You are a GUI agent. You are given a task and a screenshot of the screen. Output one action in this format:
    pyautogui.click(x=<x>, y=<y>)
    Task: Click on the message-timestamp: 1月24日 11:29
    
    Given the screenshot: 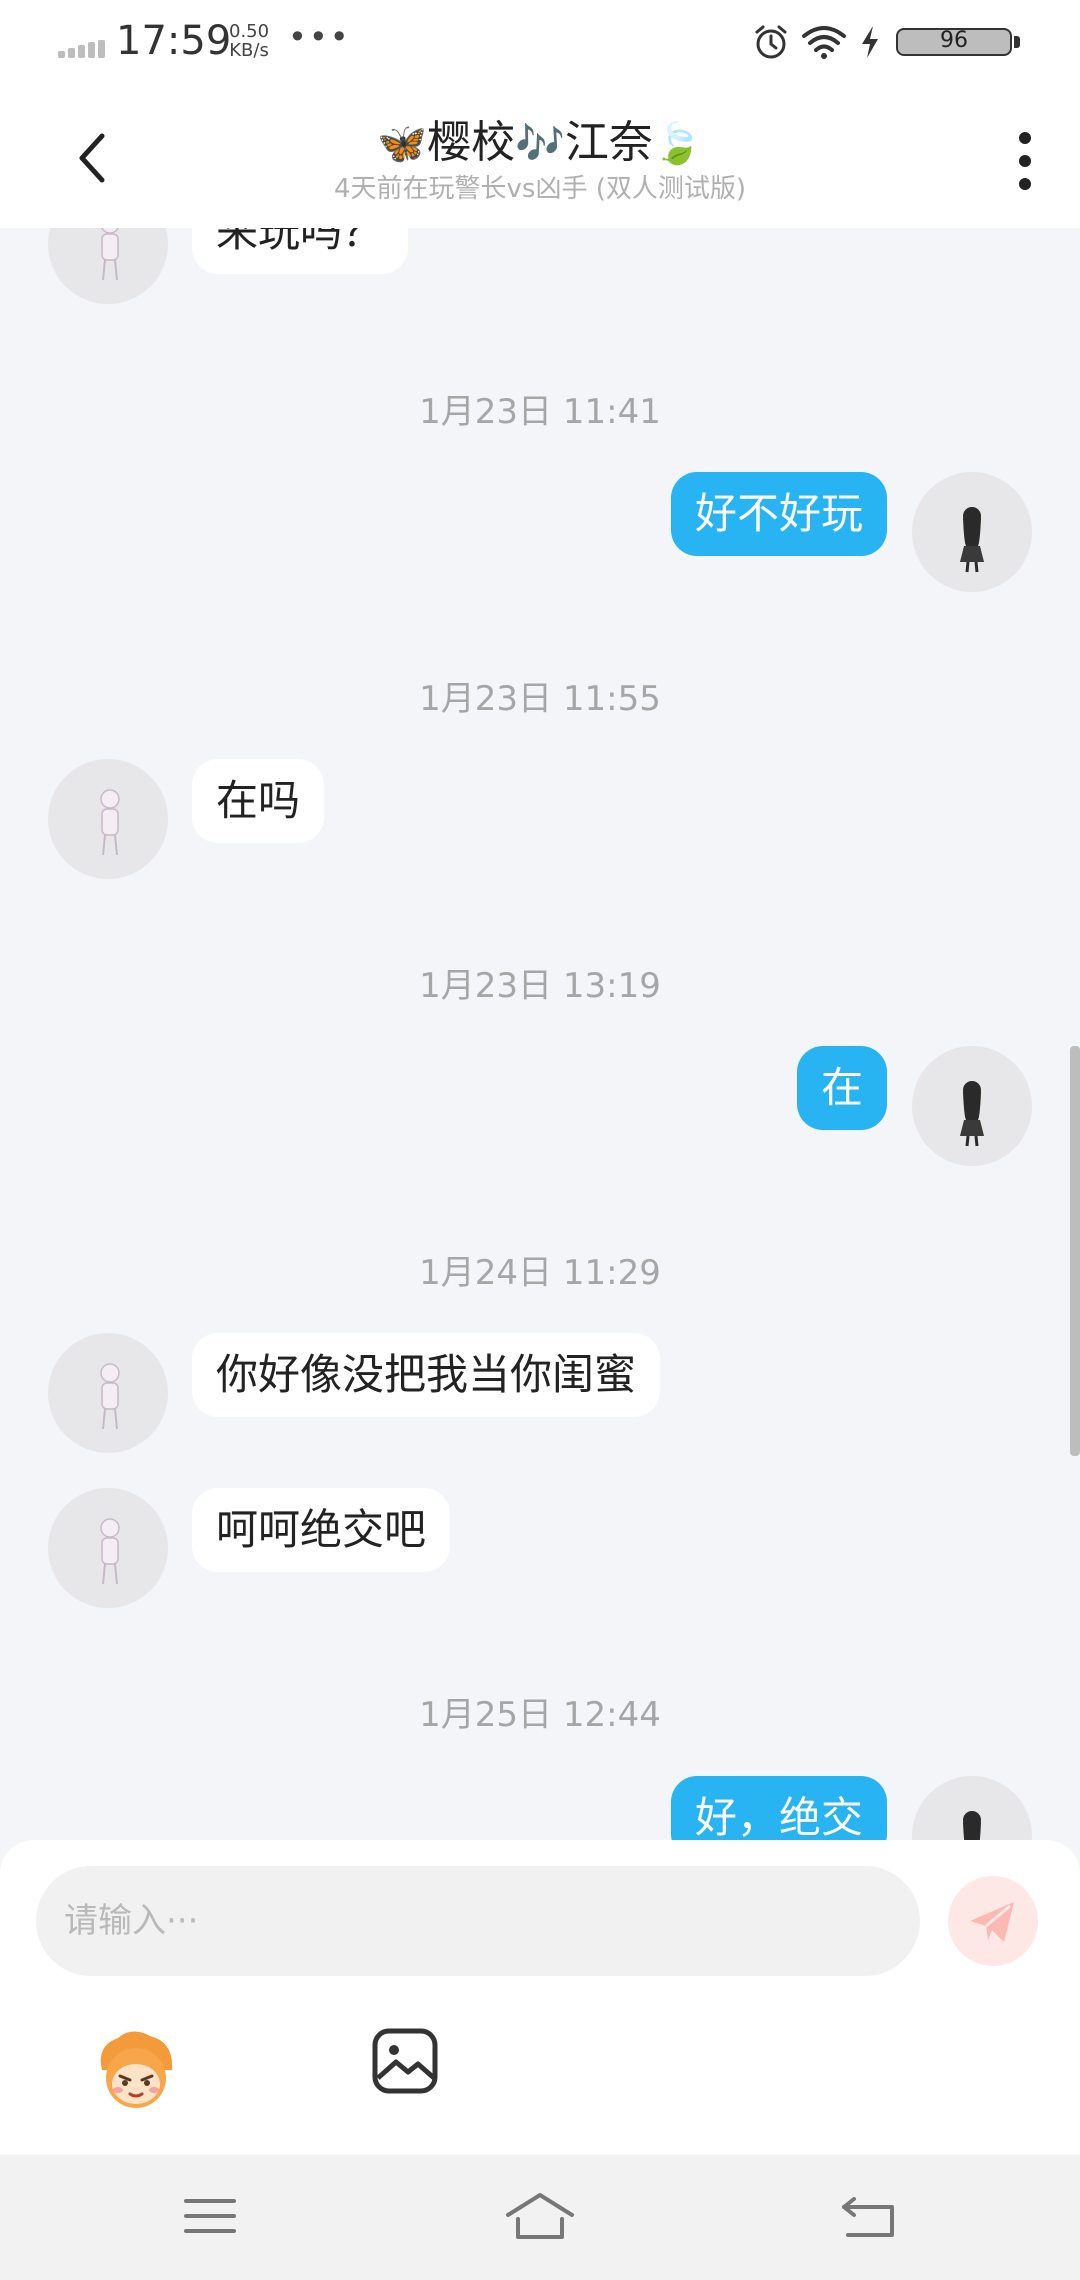 What is the action you would take?
    pyautogui.click(x=540, y=1273)
    